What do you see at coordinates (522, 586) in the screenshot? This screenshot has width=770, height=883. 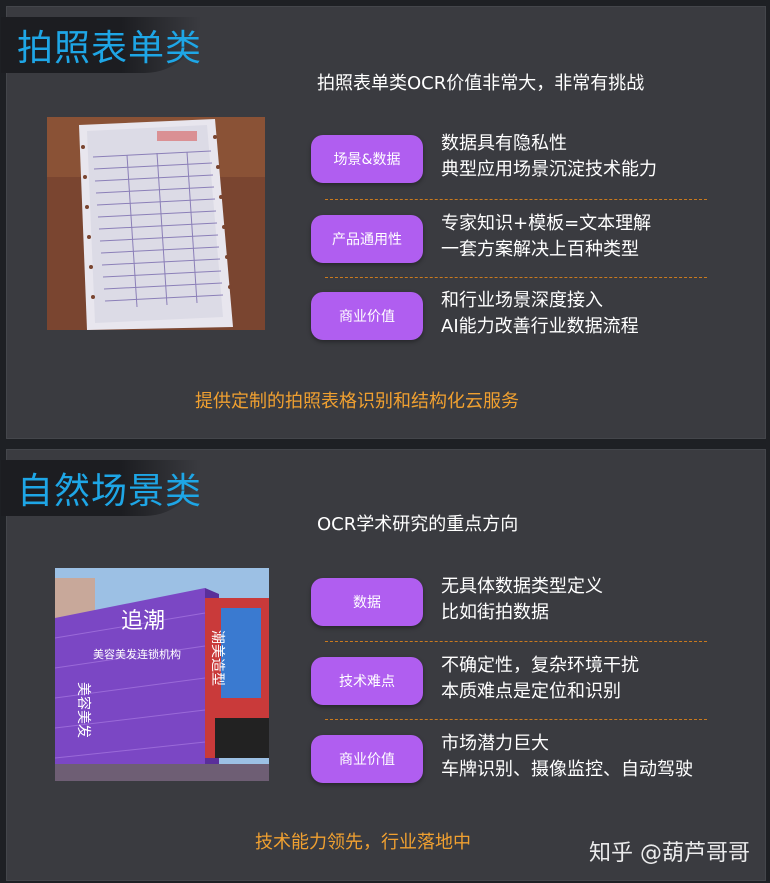 I see `desc-line: 无具体数据类型定义` at bounding box center [522, 586].